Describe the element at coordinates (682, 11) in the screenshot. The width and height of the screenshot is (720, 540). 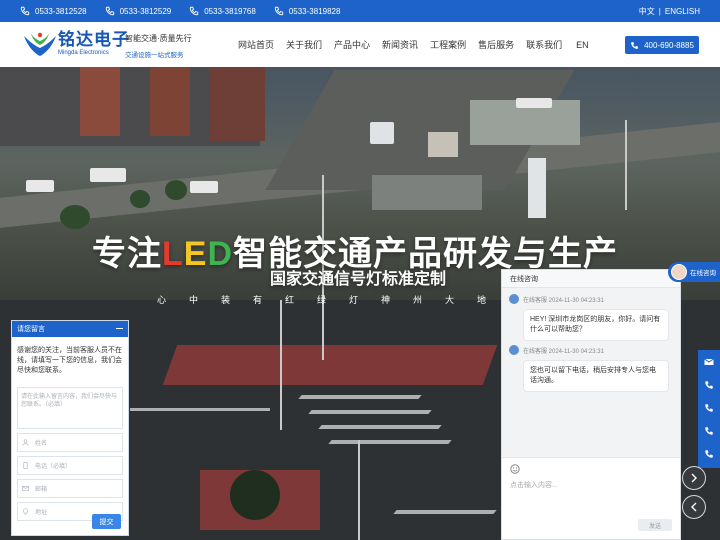
I see `lang-en-link: ENGLISH` at that location.